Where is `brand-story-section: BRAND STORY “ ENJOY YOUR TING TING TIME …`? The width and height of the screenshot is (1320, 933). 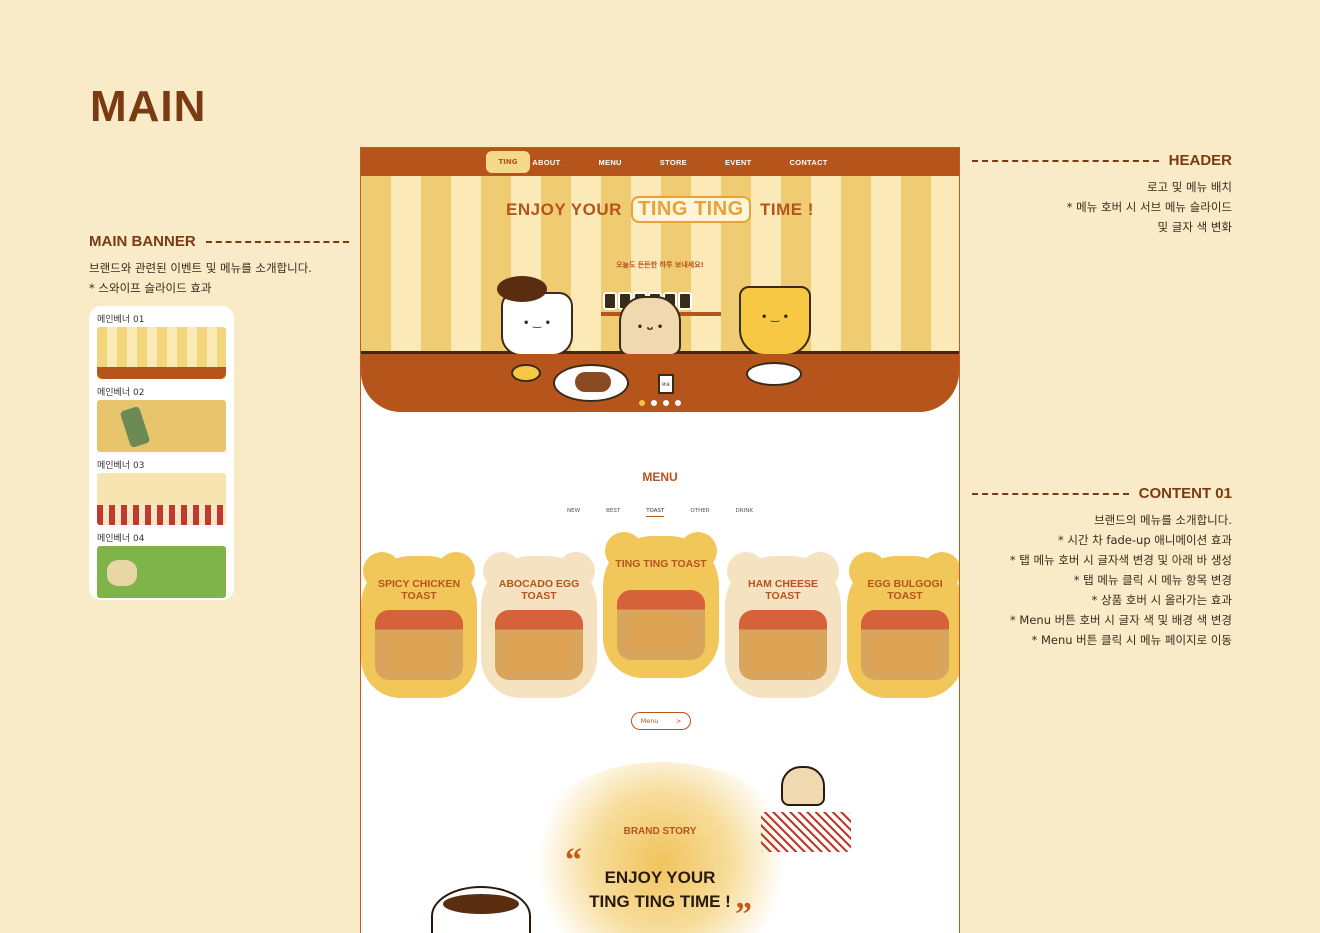
brand-story-section: BRAND STORY “ ENJOY YOUR TING TING TIME … is located at coordinates (660, 840).